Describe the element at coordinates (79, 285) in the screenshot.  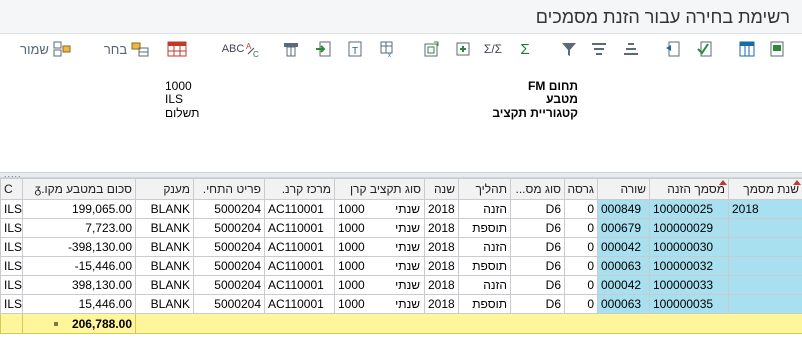
I see `cell-amount: 398,130.00` at that location.